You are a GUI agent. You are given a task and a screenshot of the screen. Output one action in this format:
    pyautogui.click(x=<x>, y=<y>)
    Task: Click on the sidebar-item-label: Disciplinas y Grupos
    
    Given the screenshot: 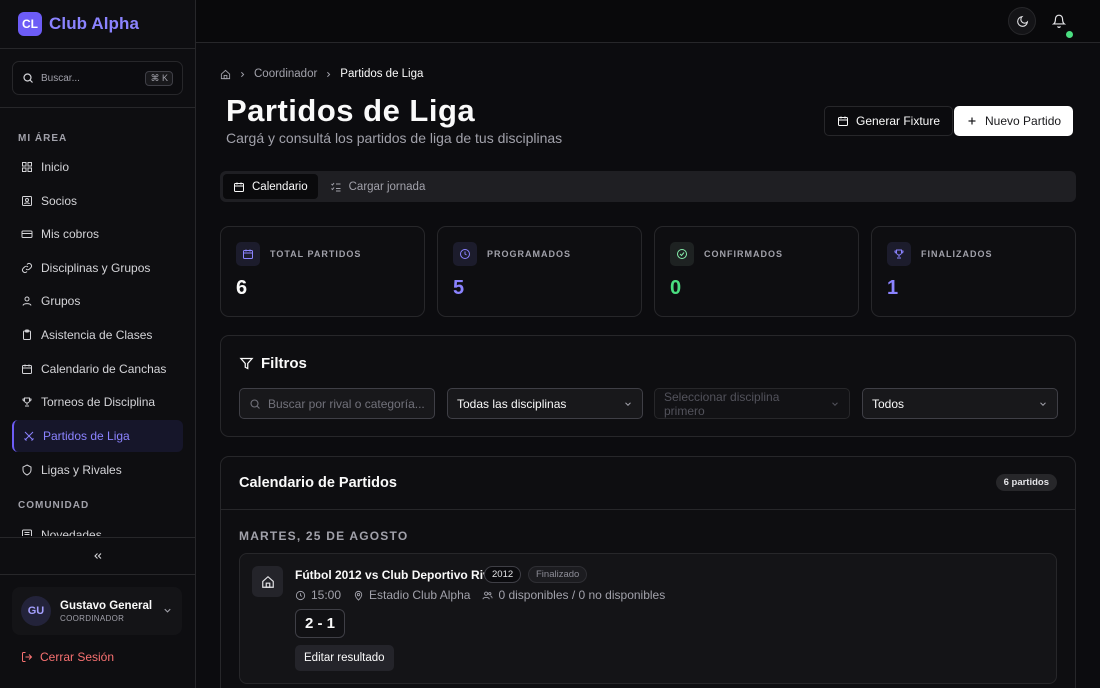 What is the action you would take?
    pyautogui.click(x=96, y=268)
    